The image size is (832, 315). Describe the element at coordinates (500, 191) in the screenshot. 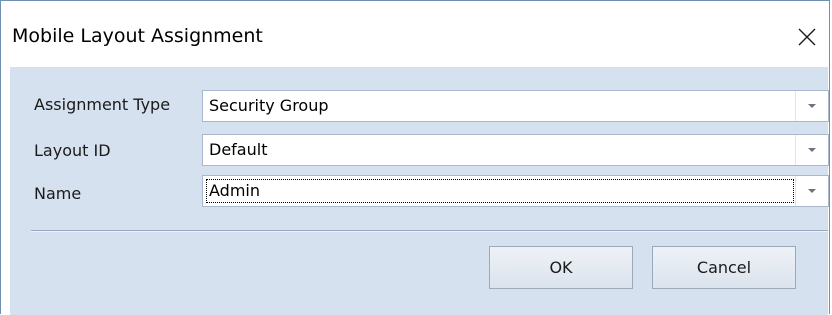

I see `focus-rectangle` at that location.